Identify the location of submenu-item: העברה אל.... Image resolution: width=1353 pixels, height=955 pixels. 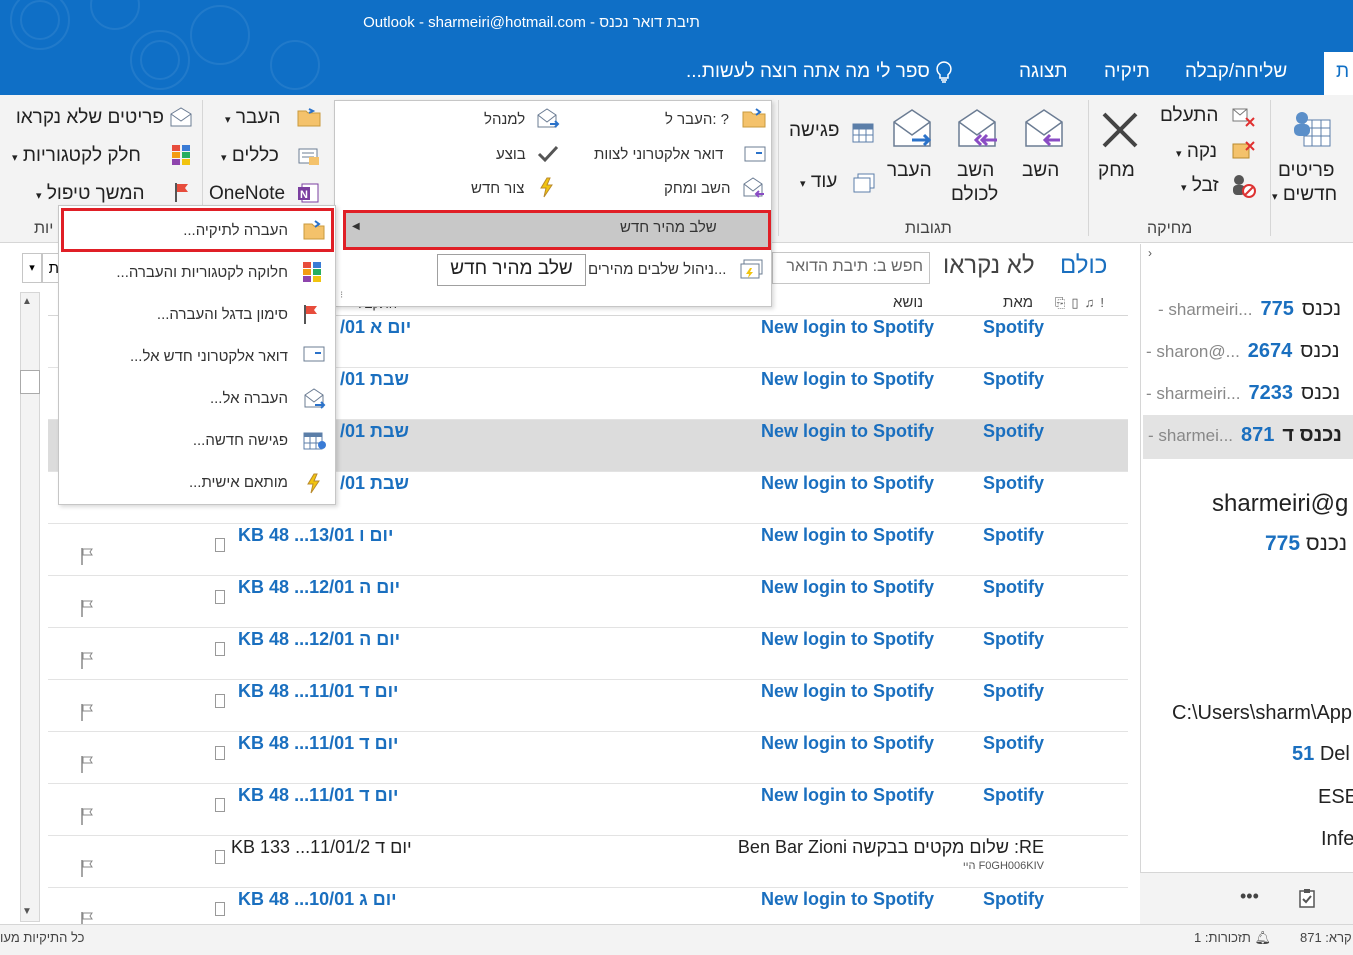
(249, 398).